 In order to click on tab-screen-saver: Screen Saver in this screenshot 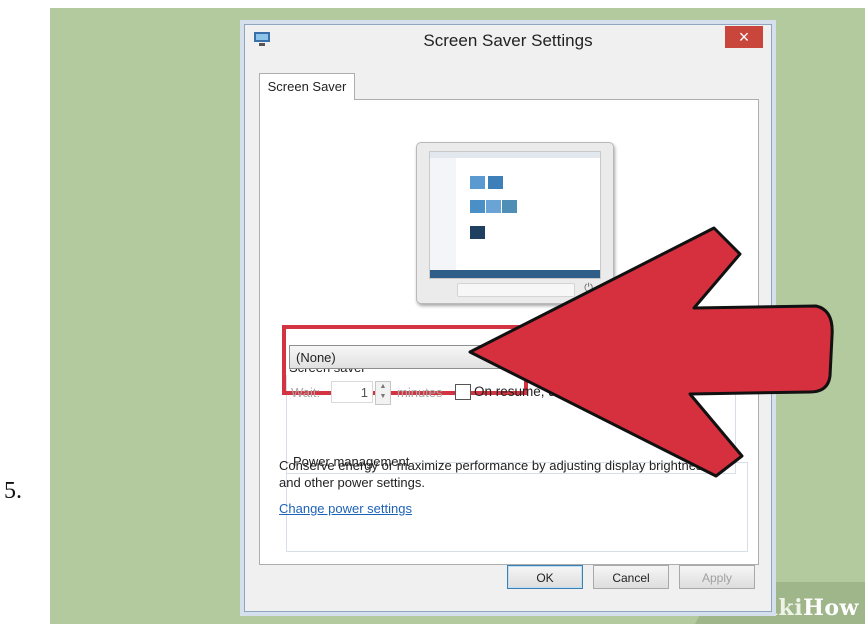, I will do `click(307, 86)`.